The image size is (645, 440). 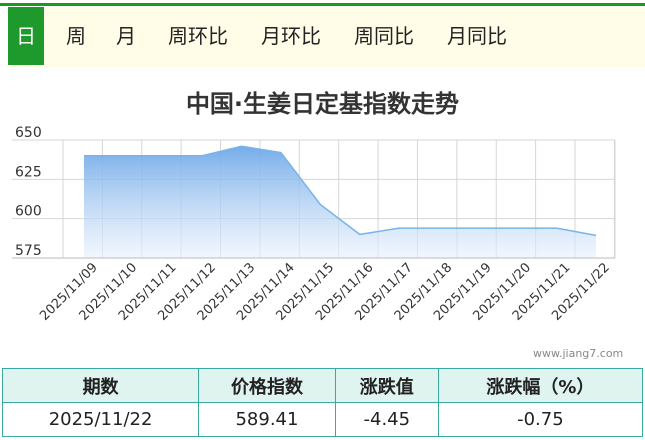 What do you see at coordinates (326, 37) in the screenshot?
I see `period-tab-bar: 日 周 月 周环比 月环比 周同比 月同比` at bounding box center [326, 37].